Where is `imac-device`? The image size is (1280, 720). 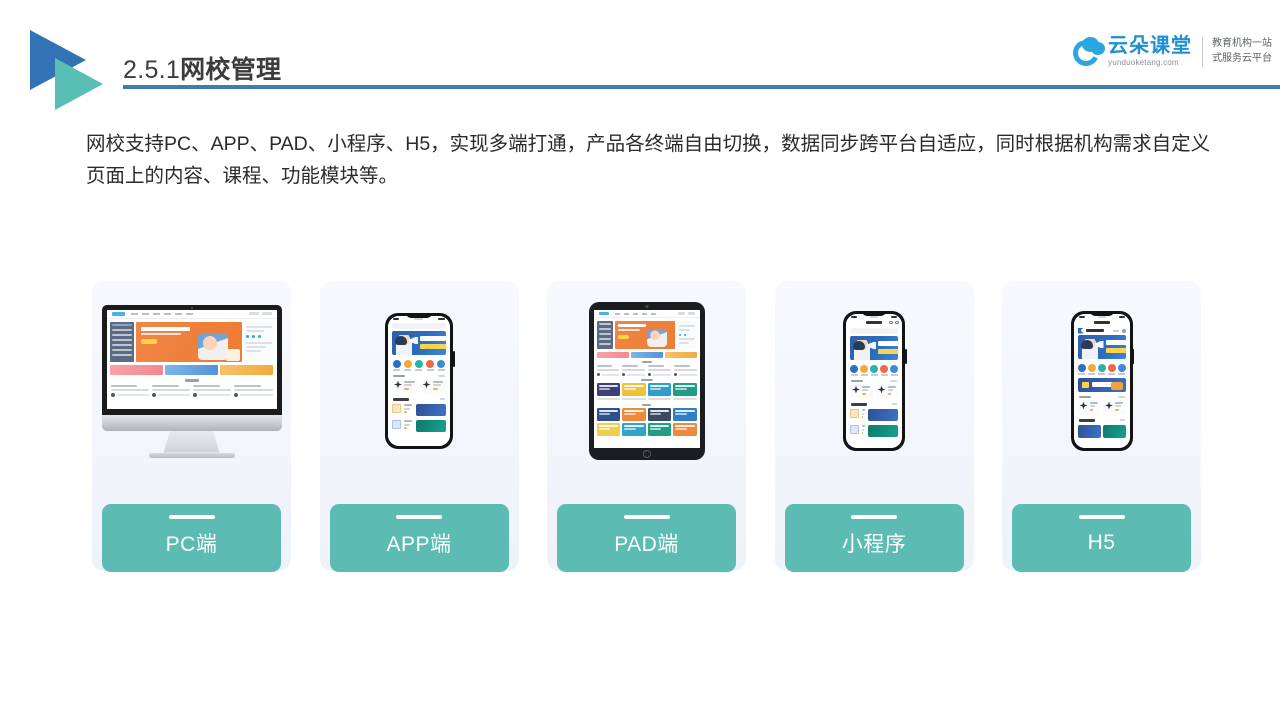
imac-device is located at coordinates (191, 381).